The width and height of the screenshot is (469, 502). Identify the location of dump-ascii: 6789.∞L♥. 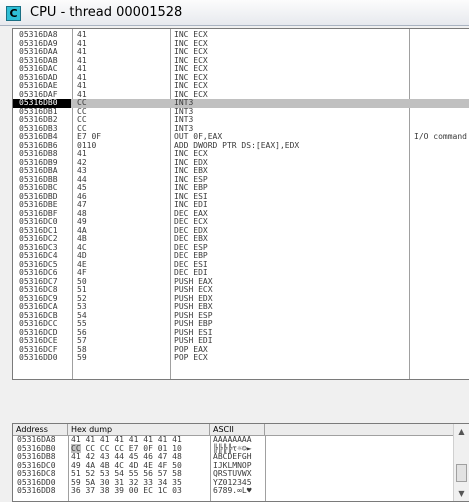
(232, 490).